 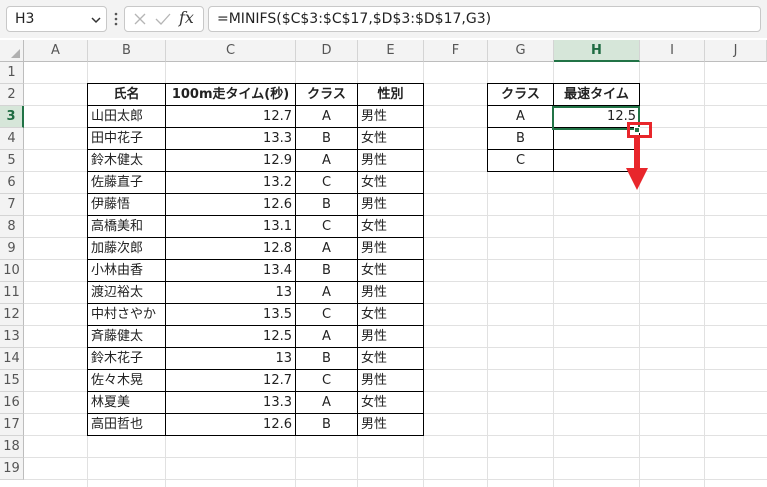 What do you see at coordinates (230, 183) in the screenshot?
I see `main-table-cell: 13.2` at bounding box center [230, 183].